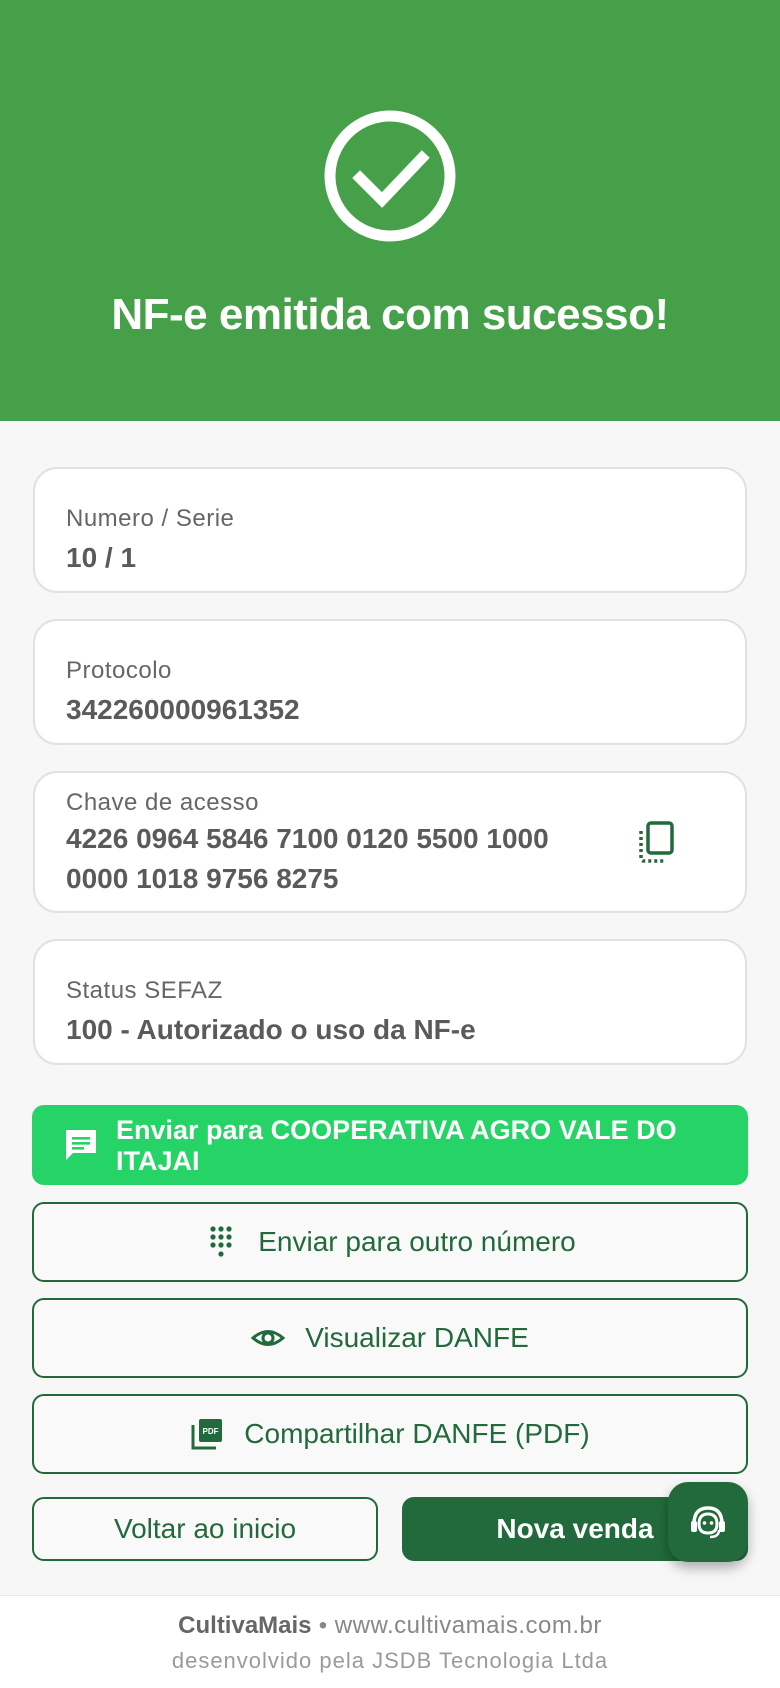 This screenshot has width=780, height=1688. I want to click on send-other-number-label: Enviar para outro número, so click(417, 1241).